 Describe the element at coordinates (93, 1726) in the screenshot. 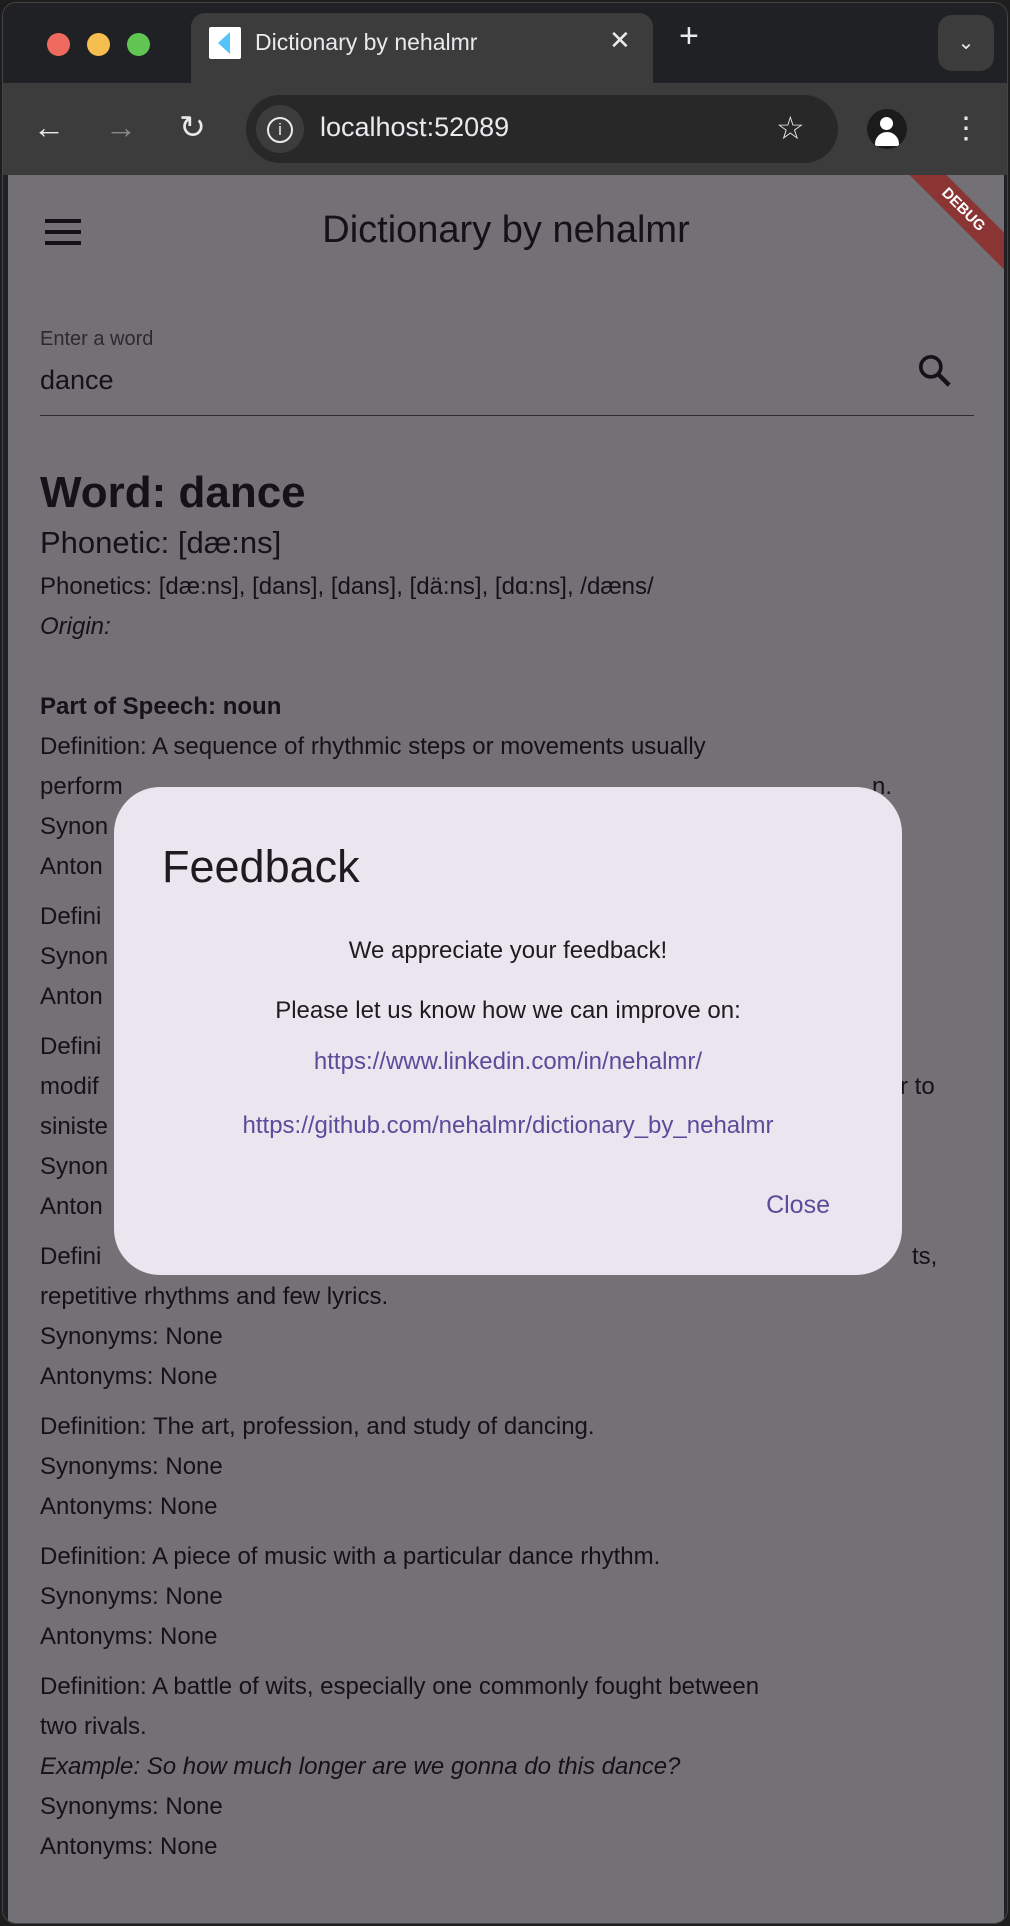

I see `definition-line: two rivals.` at that location.